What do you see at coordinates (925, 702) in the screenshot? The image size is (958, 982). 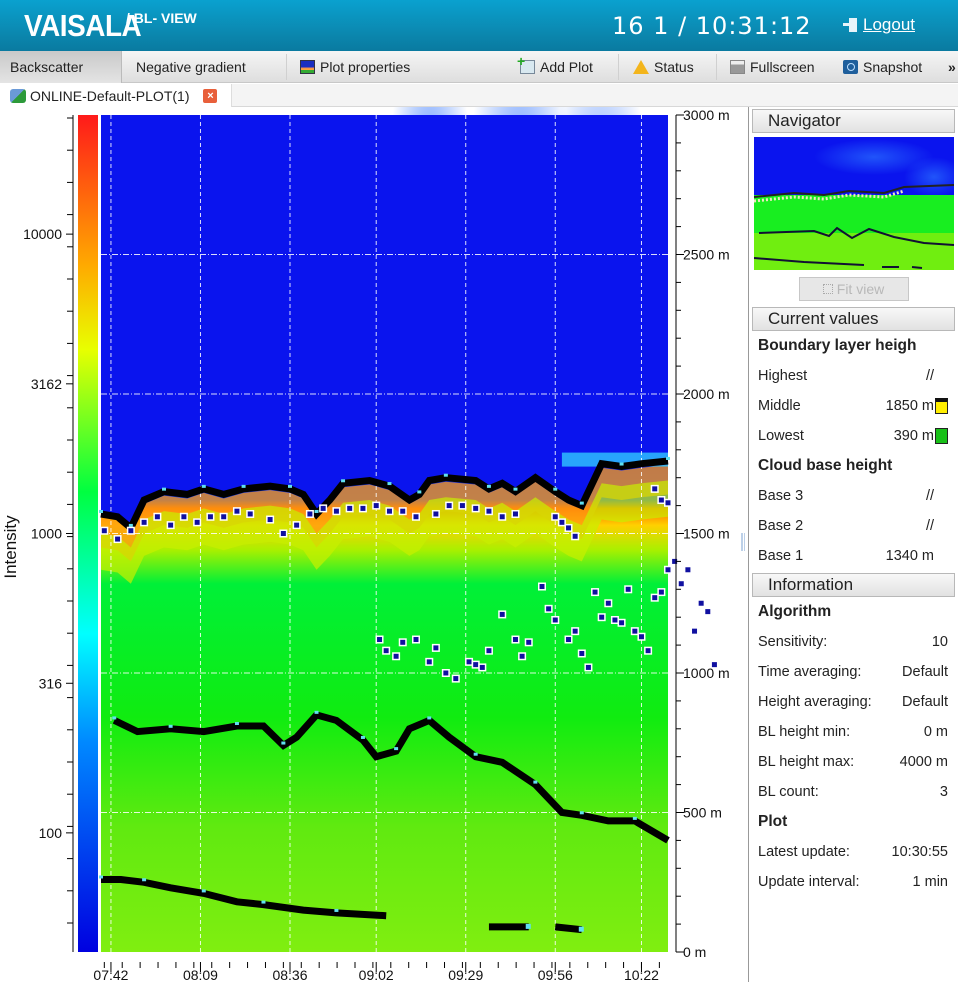 I see `algorithm-value: Default` at bounding box center [925, 702].